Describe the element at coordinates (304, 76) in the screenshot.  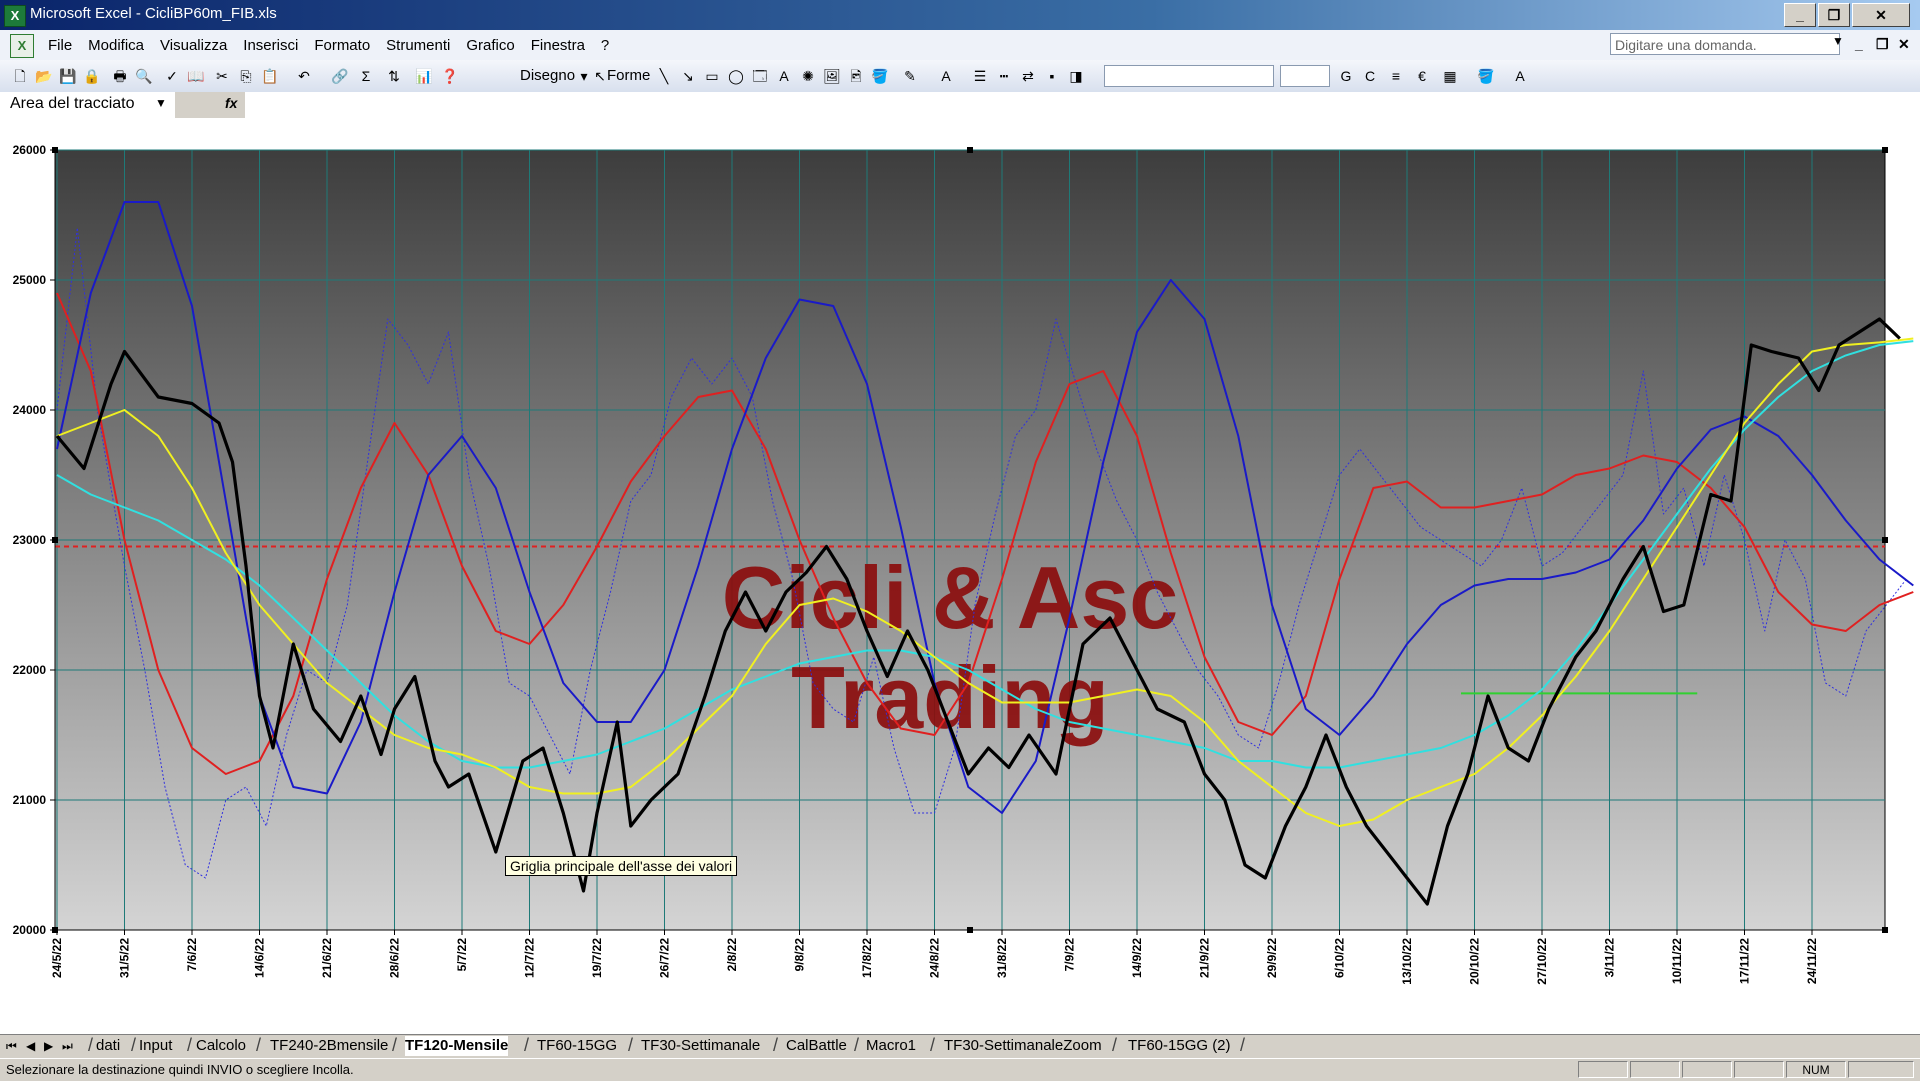
I see `undo-icon: ↶` at that location.